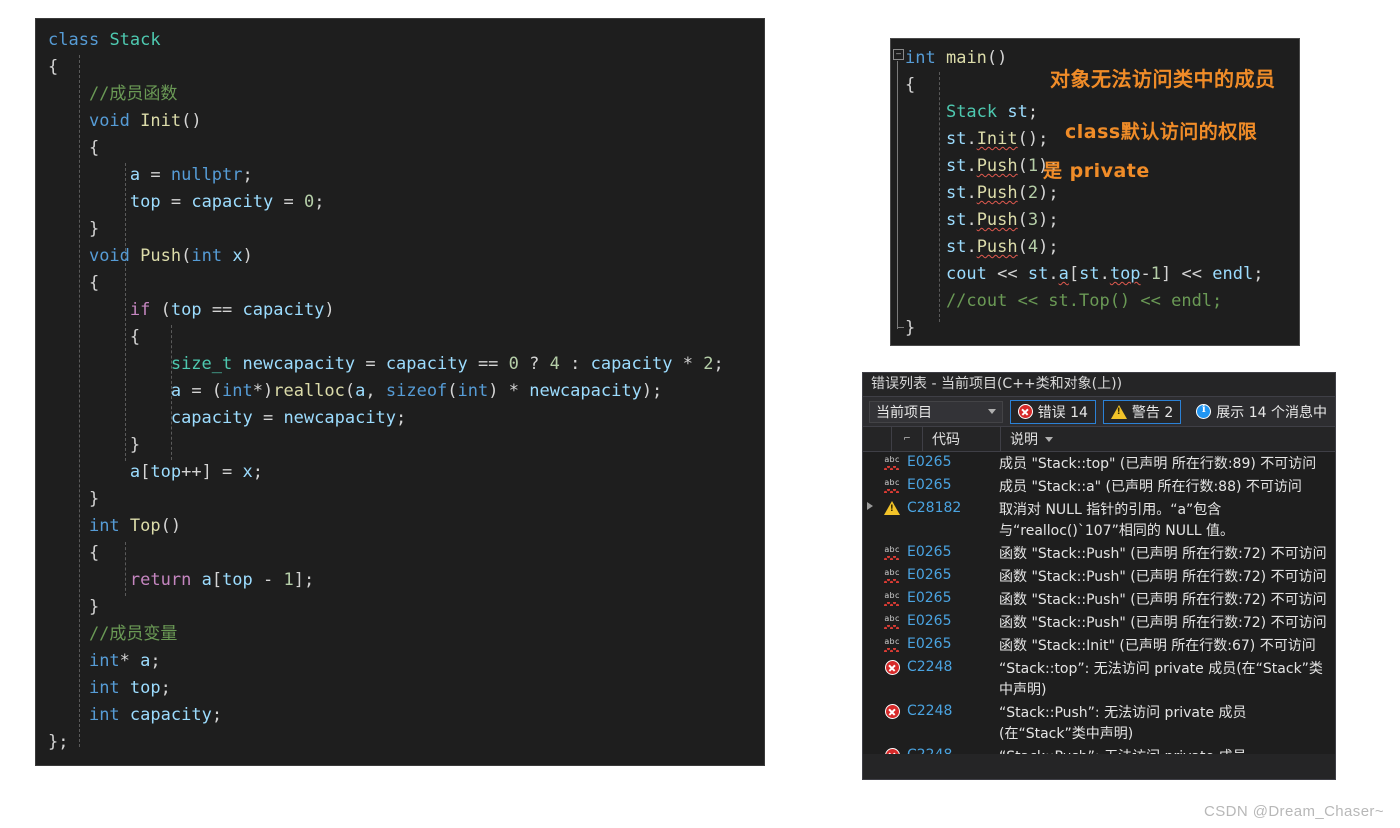 This screenshot has height=828, width=1400. What do you see at coordinates (1261, 412) in the screenshot?
I see `messages-filter-button: 展示 14 个消息中` at bounding box center [1261, 412].